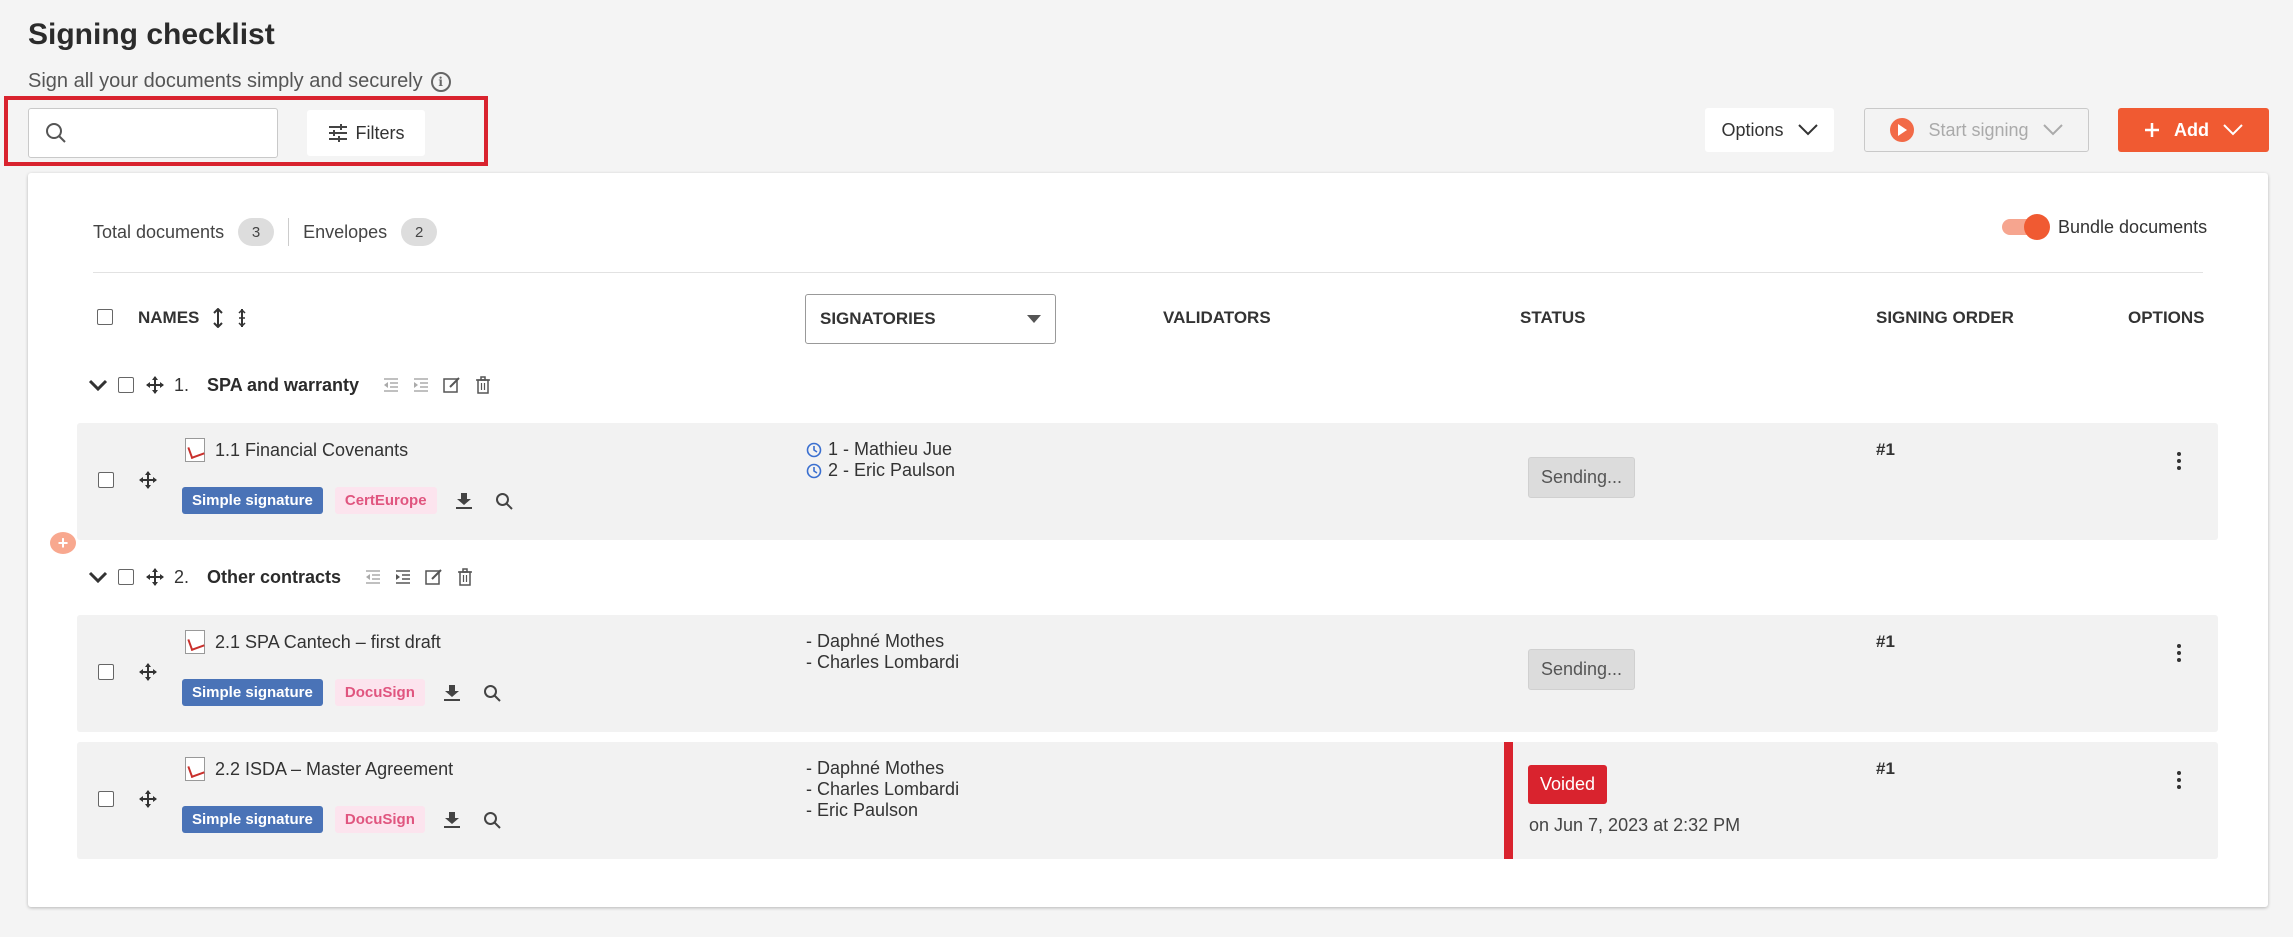 The height and width of the screenshot is (937, 2293). I want to click on document-title: 2.2 ISDA – Master Agreement, so click(319, 769).